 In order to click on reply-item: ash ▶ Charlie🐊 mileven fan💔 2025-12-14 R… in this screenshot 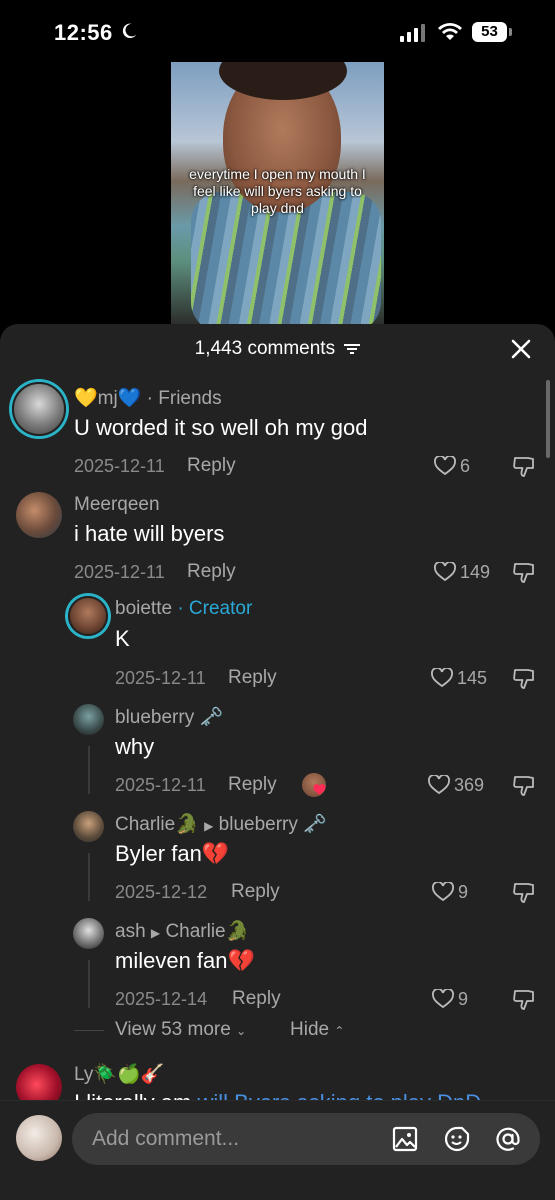, I will do `click(277, 967)`.